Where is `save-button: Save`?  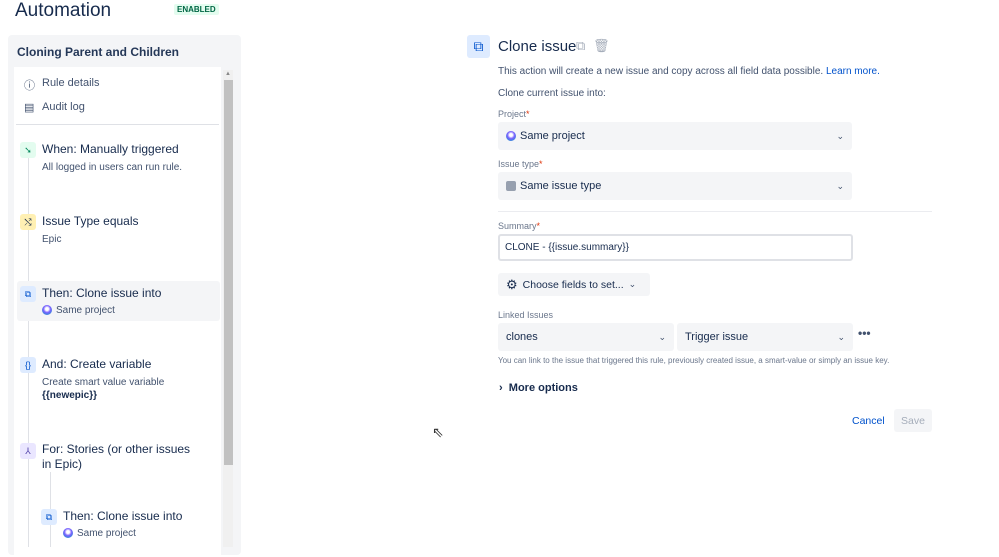 save-button: Save is located at coordinates (913, 420).